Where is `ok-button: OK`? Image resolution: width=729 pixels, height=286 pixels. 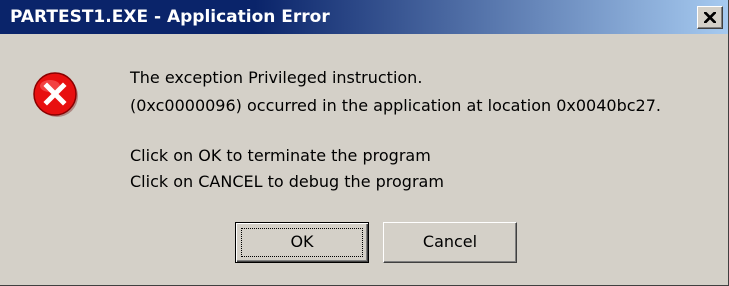 ok-button: OK is located at coordinates (302, 242).